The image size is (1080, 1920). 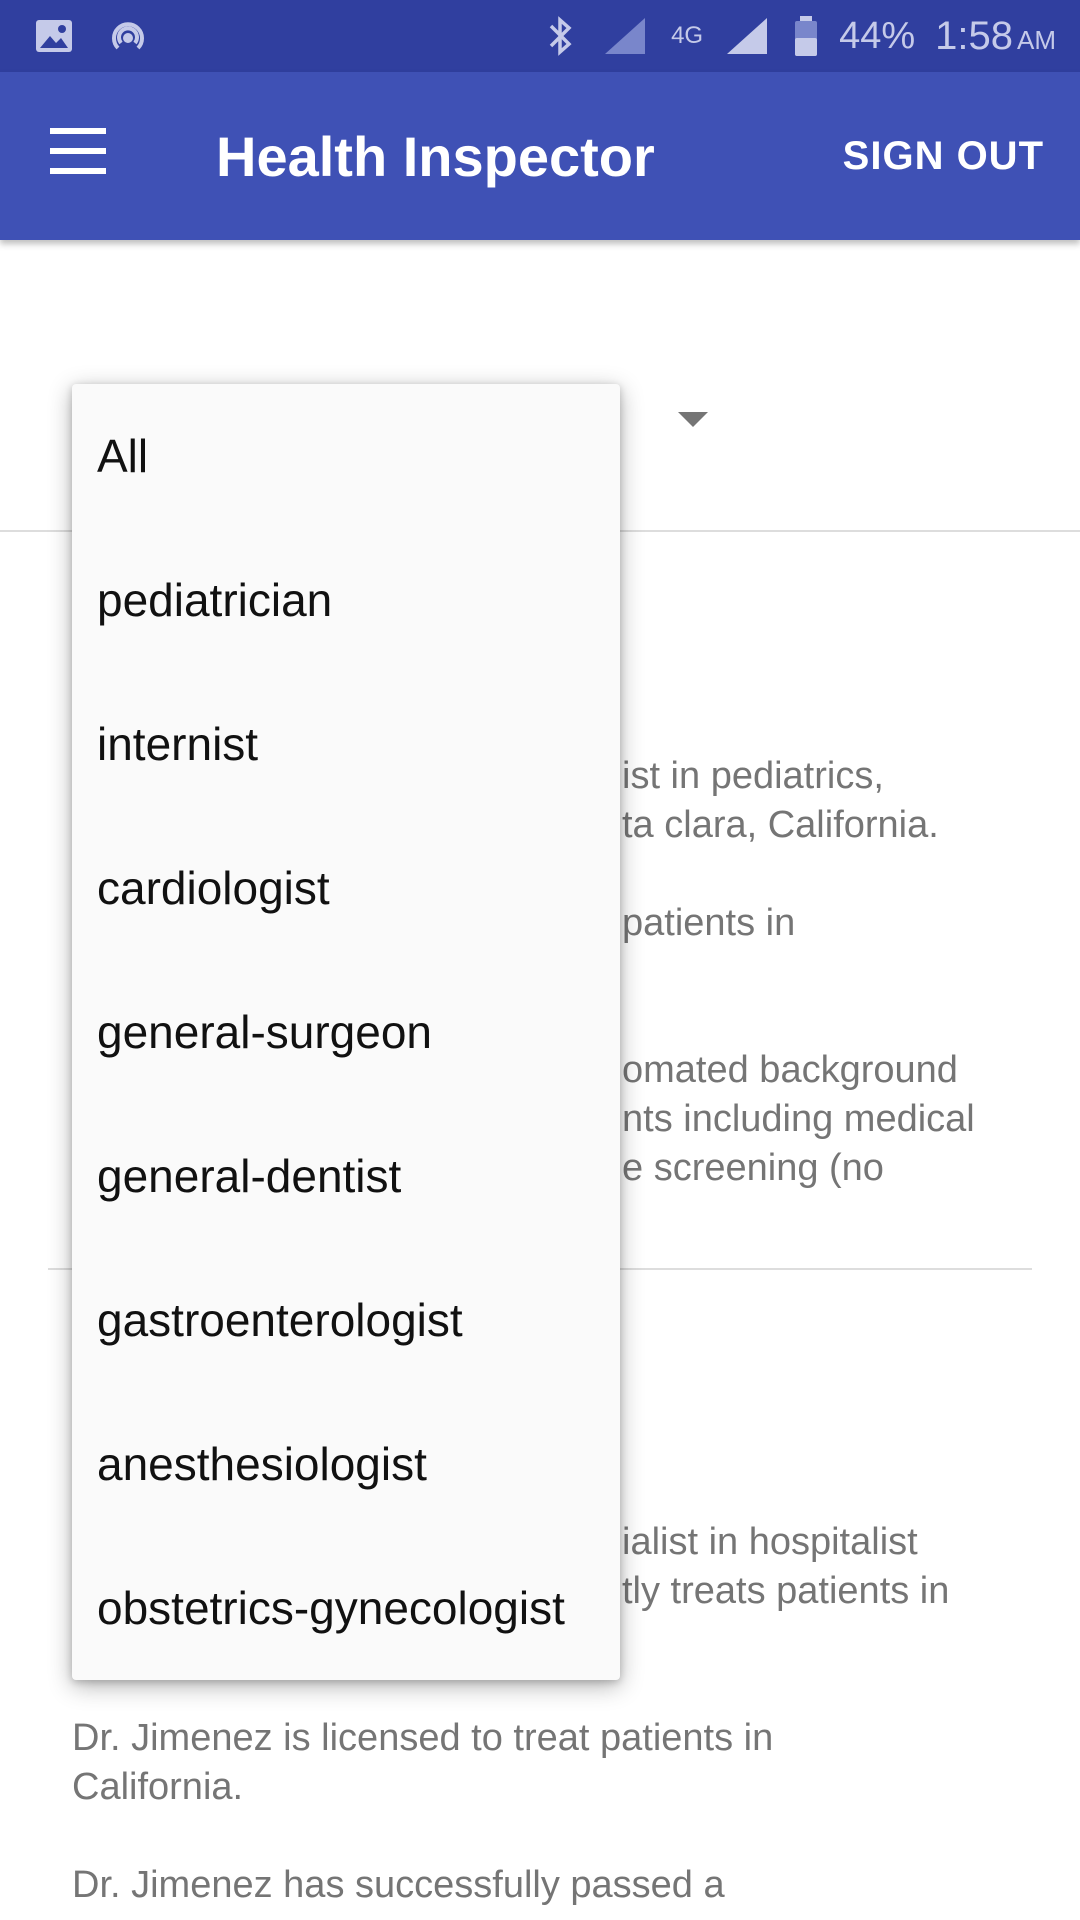 What do you see at coordinates (693, 419) in the screenshot?
I see `dropdown-arrow-icon` at bounding box center [693, 419].